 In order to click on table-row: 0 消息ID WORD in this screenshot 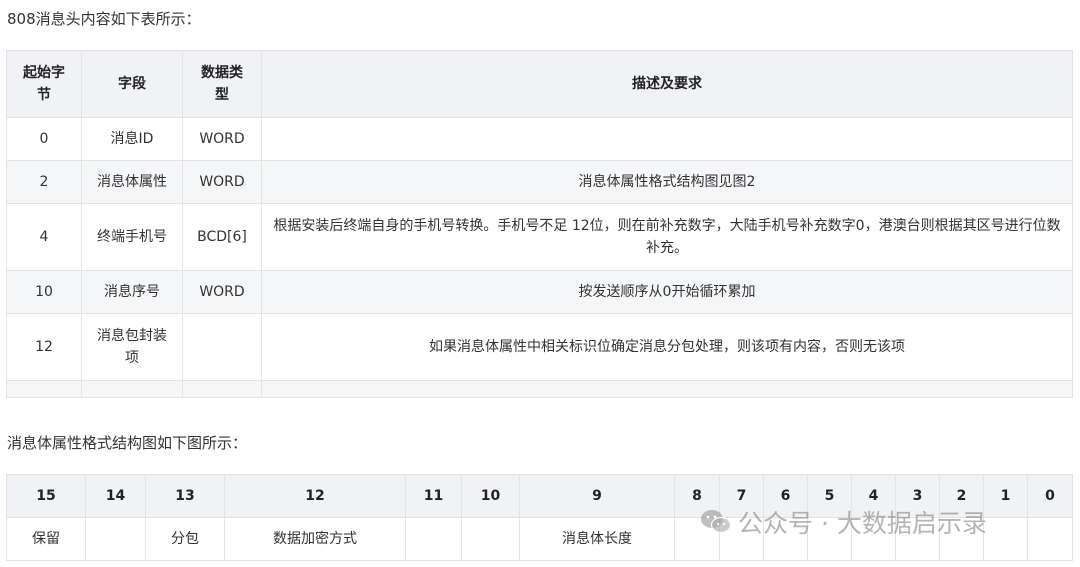, I will do `click(539, 139)`.